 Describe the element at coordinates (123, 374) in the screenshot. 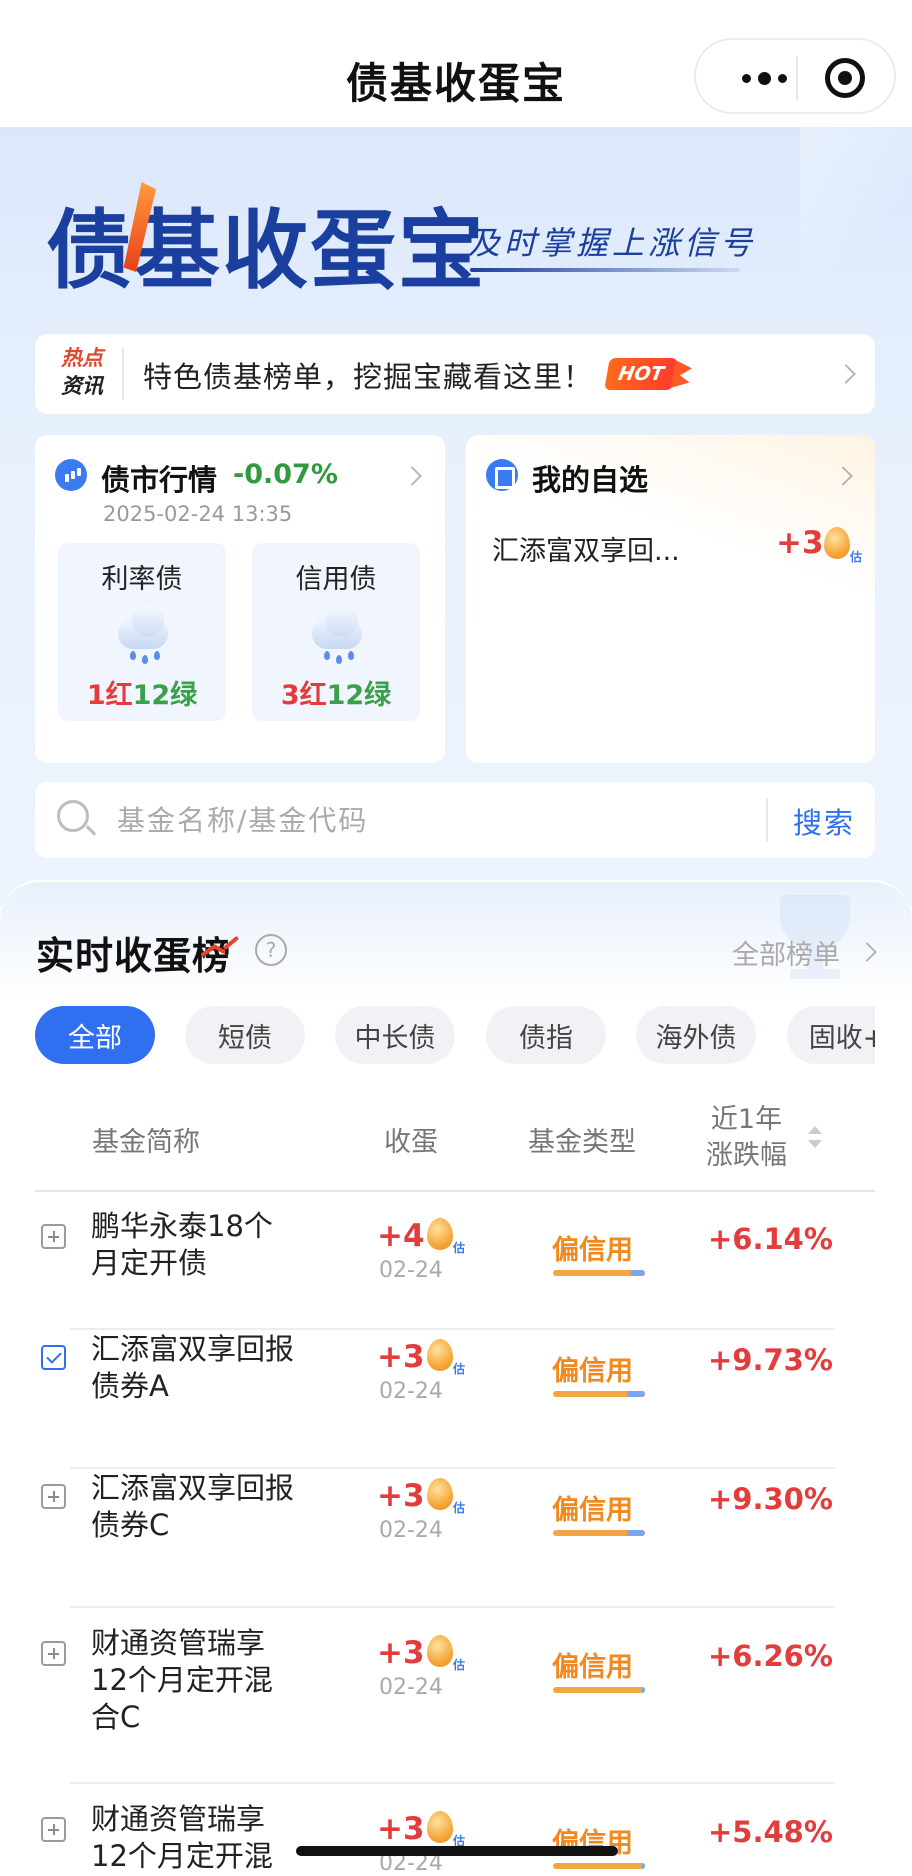

I see `hot-divider` at that location.